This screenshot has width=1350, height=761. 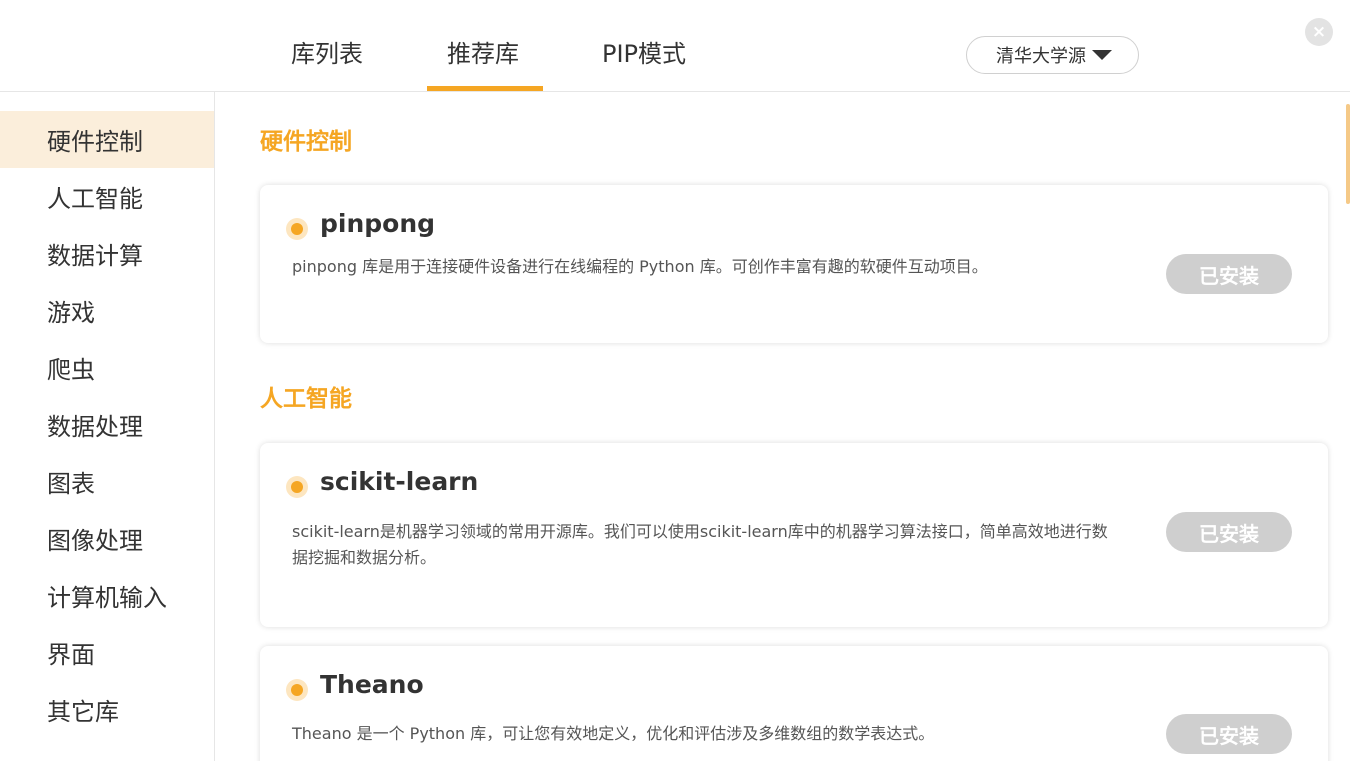 I want to click on sidebar-item-crawler: 爬虫, so click(x=107, y=367).